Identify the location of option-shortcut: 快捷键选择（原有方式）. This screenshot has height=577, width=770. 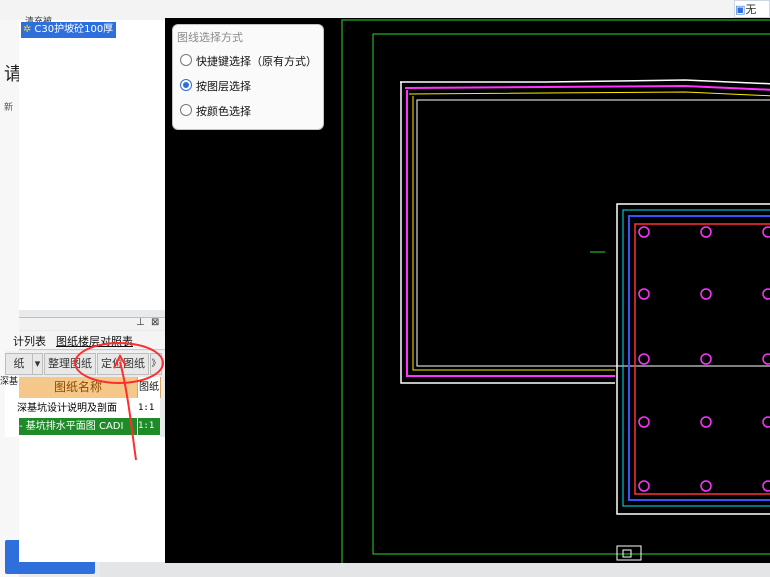
(248, 62).